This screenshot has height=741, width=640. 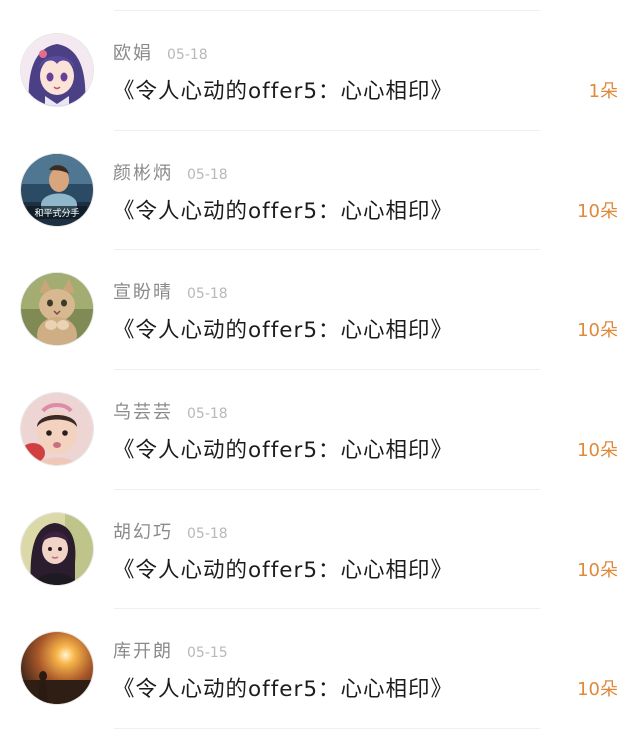 What do you see at coordinates (143, 291) in the screenshot?
I see `user-name: 宣盼晴` at bounding box center [143, 291].